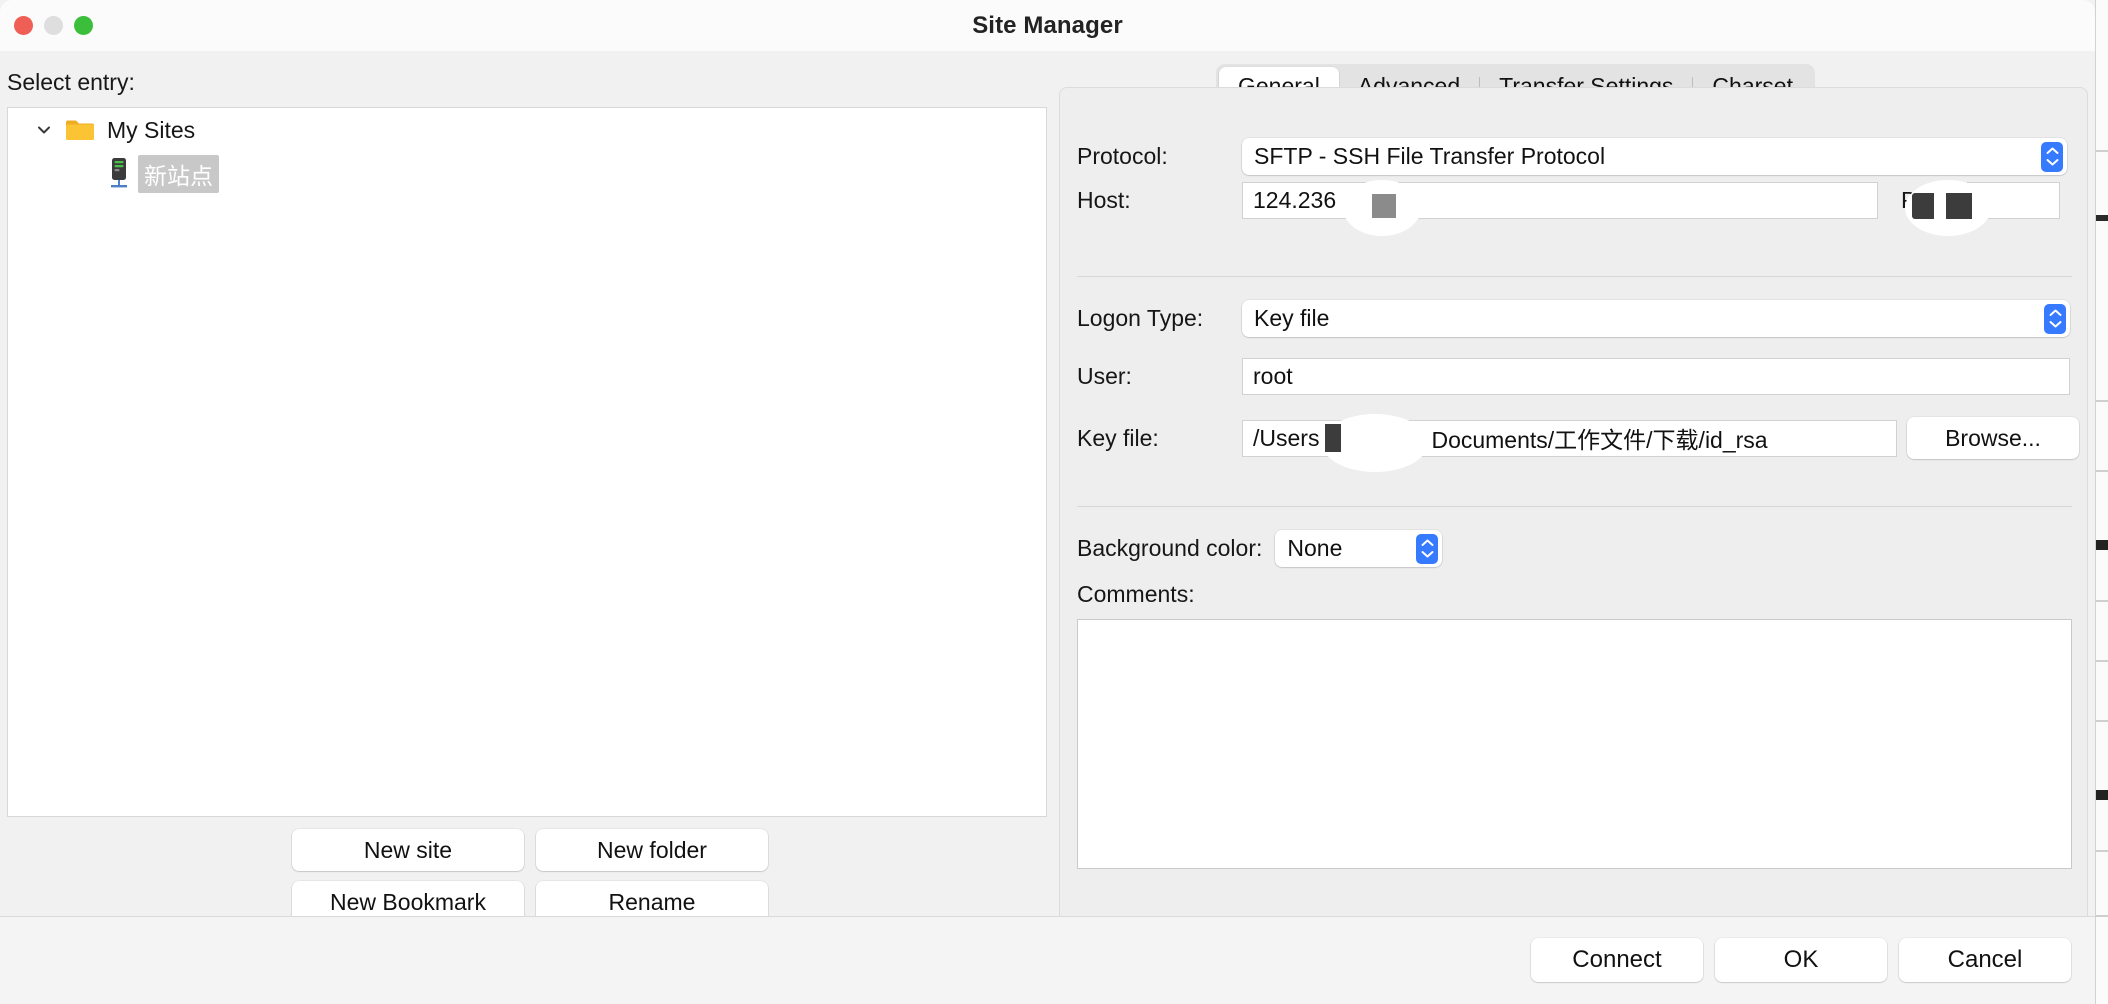  I want to click on protocol-label: Protocol:, so click(1122, 156).